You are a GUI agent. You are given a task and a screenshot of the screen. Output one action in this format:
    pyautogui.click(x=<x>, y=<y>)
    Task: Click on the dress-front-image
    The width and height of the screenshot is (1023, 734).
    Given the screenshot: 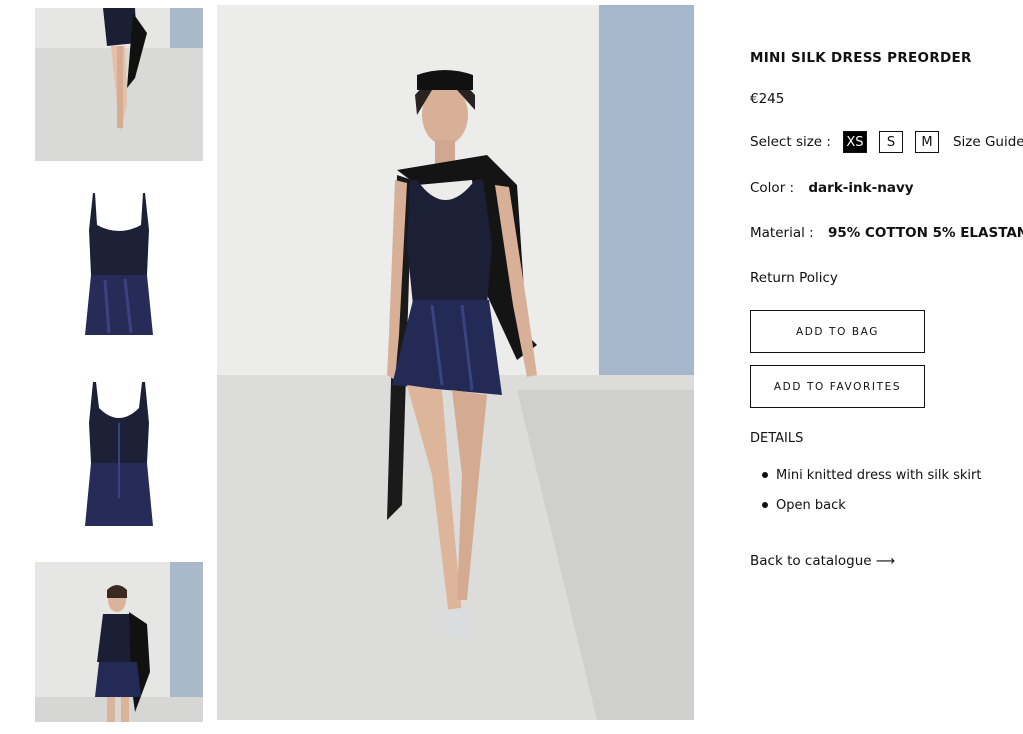 What is the action you would take?
    pyautogui.click(x=119, y=262)
    